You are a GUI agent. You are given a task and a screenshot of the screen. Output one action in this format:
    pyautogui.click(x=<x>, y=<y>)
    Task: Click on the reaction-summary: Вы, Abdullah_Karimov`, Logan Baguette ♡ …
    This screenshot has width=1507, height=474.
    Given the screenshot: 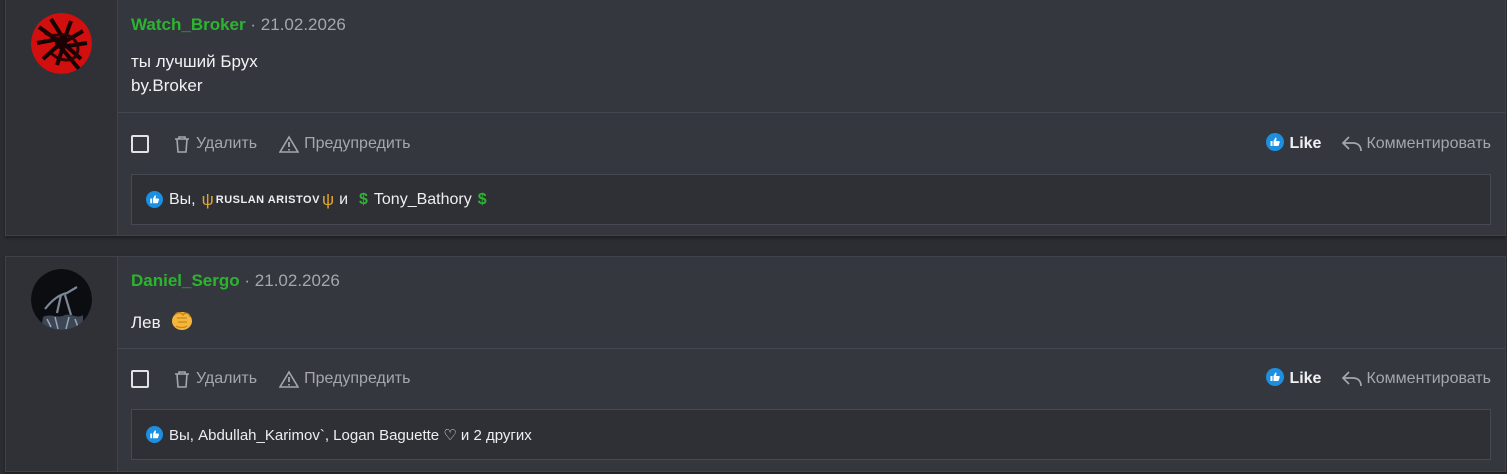 What is the action you would take?
    pyautogui.click(x=350, y=435)
    